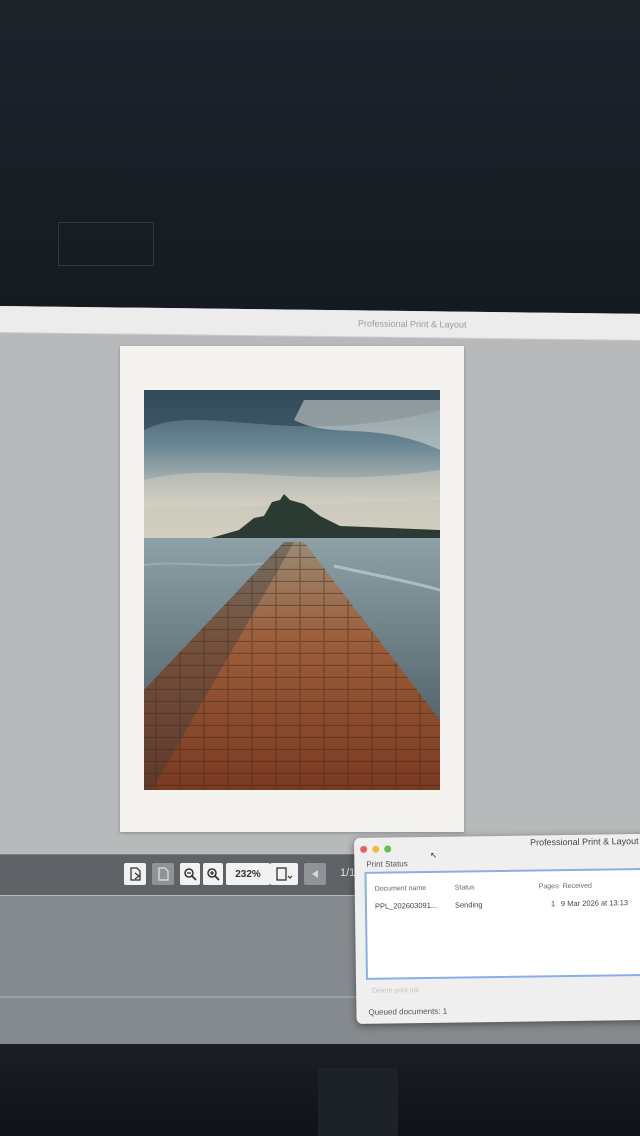 This screenshot has width=640, height=1136. I want to click on dialog-subtitle: Print Status, so click(387, 864).